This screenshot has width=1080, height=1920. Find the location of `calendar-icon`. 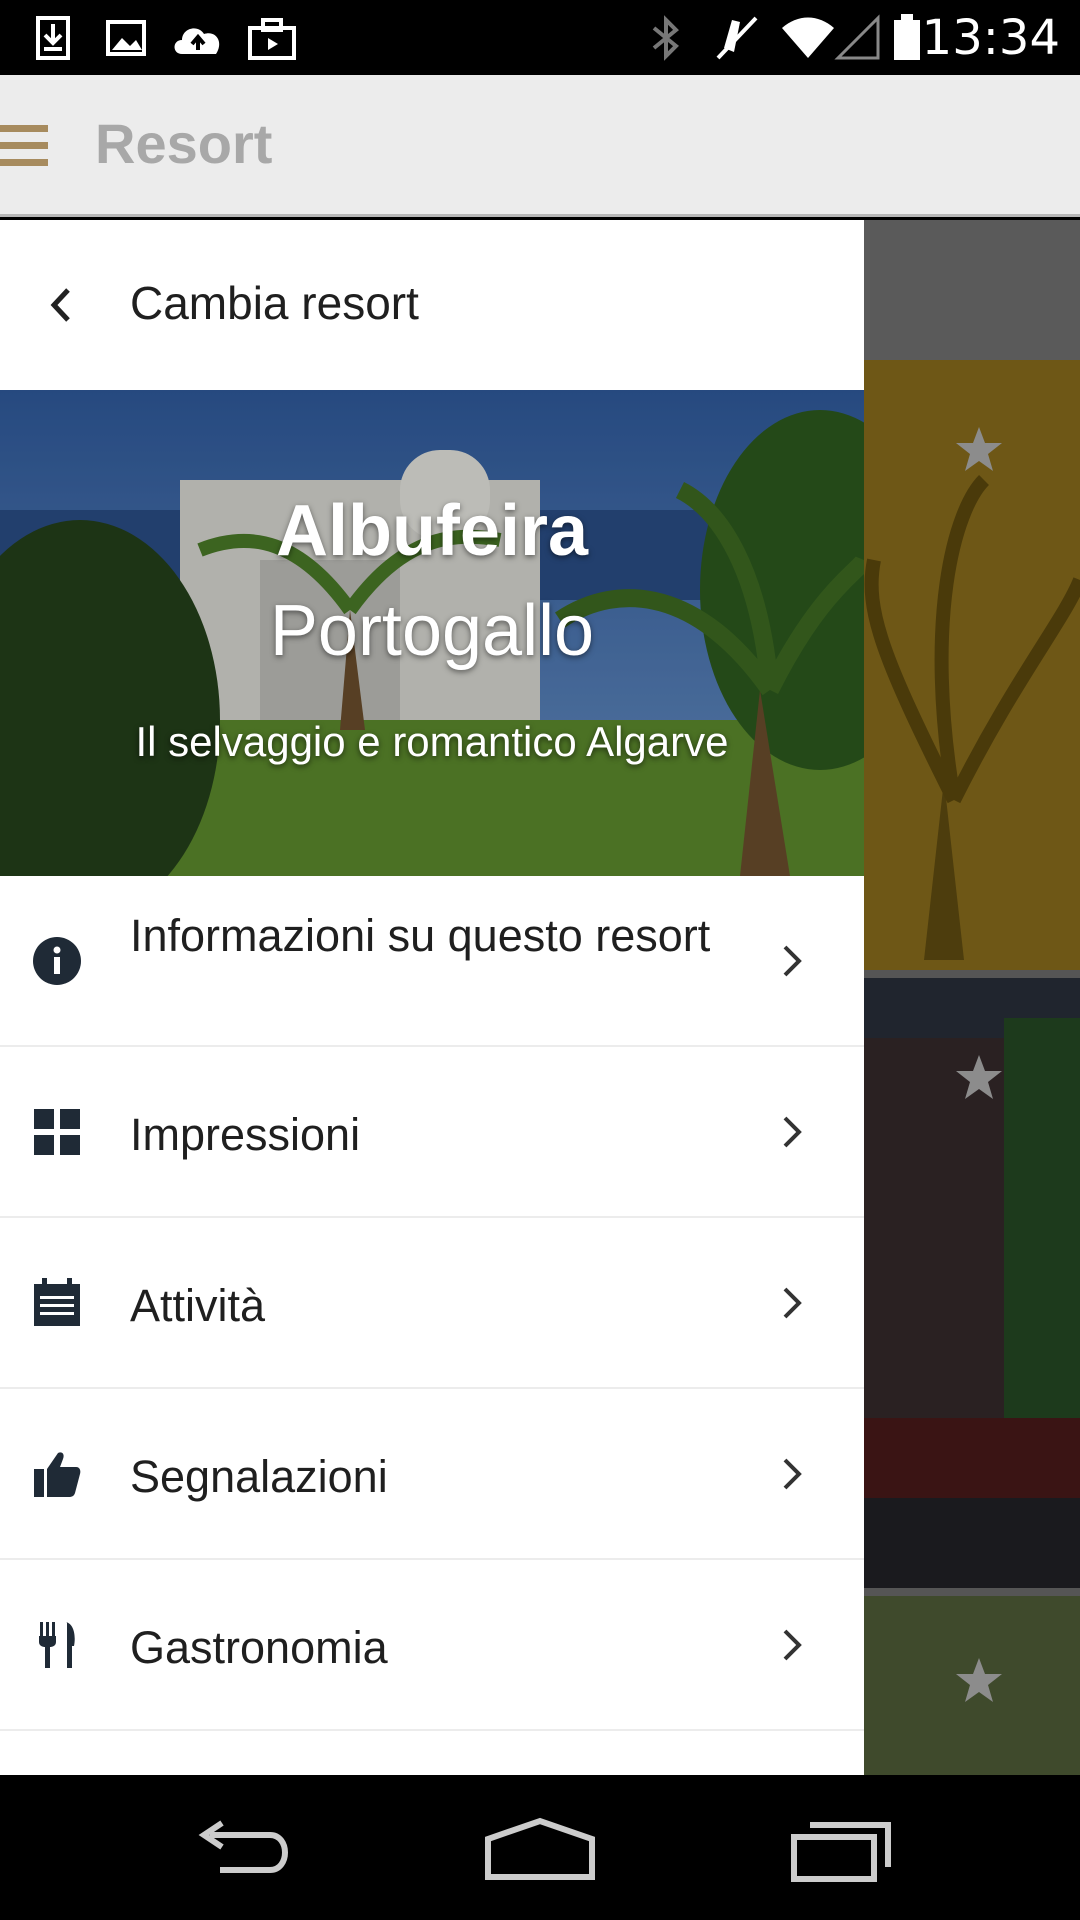

calendar-icon is located at coordinates (57, 1302).